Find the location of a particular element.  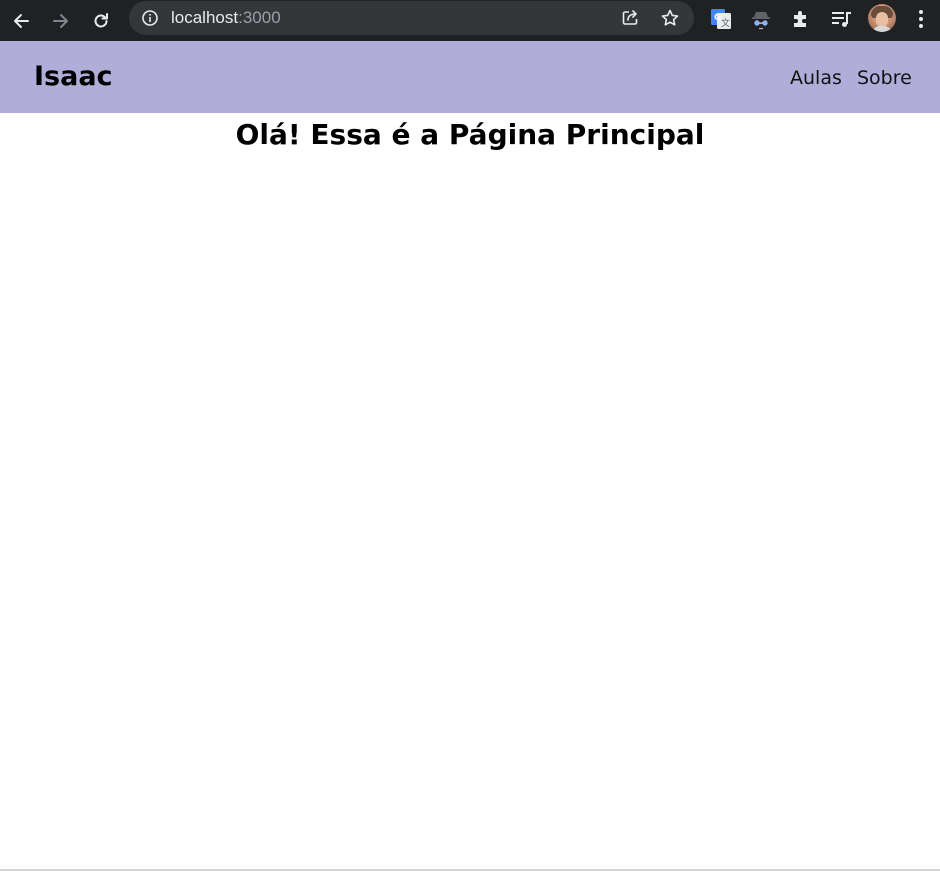

share-button is located at coordinates (630, 18).